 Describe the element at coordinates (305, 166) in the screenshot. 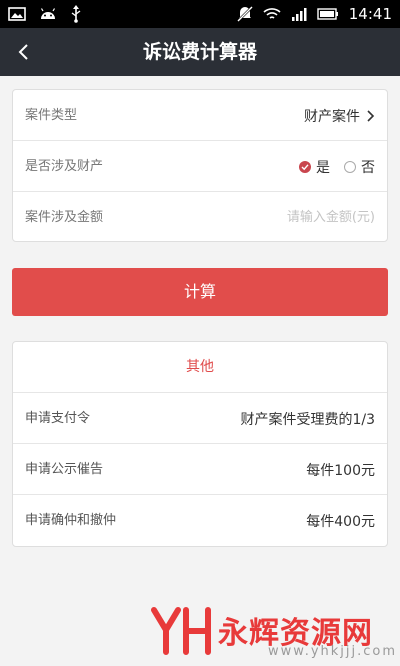

I see `radio-checked-icon` at that location.